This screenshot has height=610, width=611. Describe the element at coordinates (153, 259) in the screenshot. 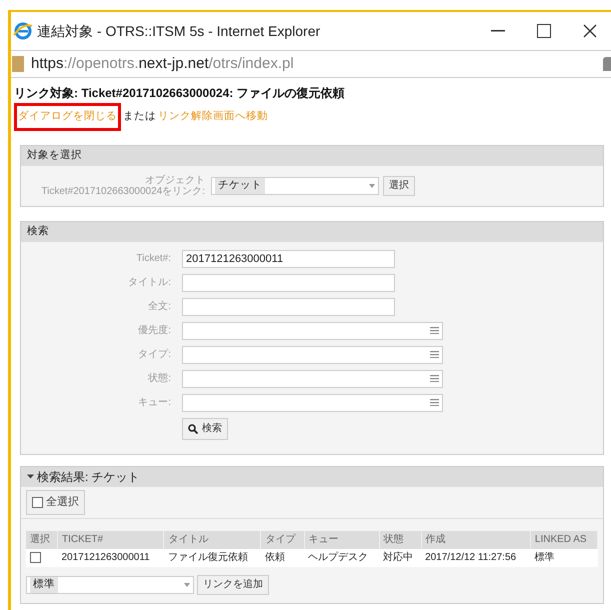

I see `field-label: Ticket#:` at that location.